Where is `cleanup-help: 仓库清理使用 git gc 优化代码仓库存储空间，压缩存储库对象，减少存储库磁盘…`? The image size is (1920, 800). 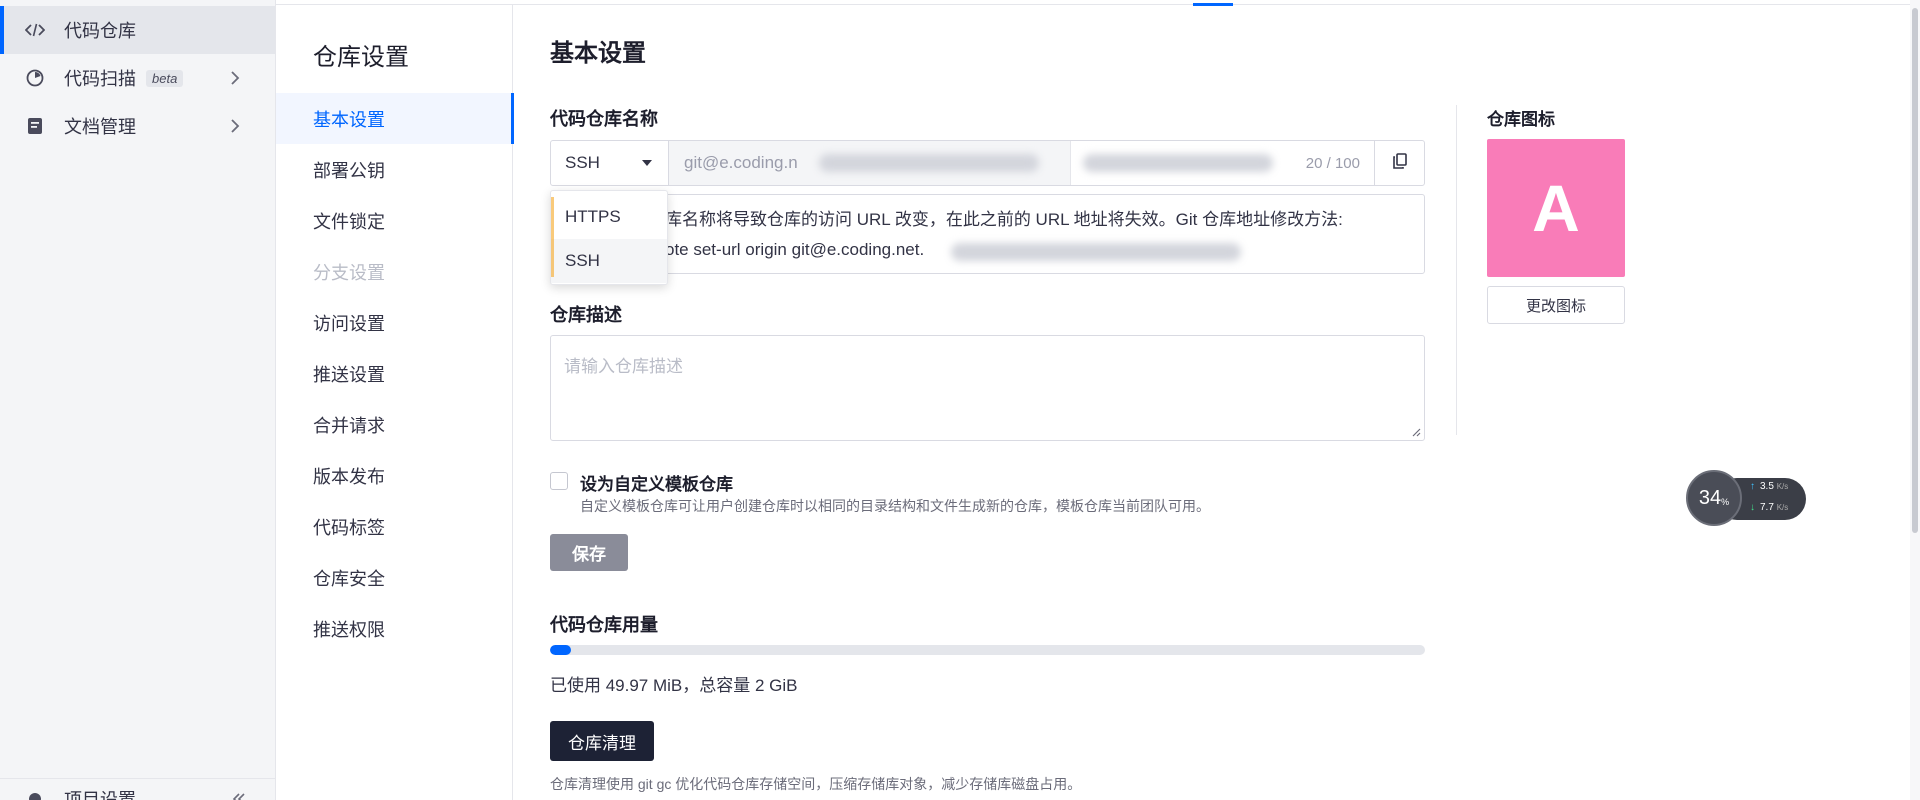
cleanup-help: 仓库清理使用 git gc 优化代码仓库存储空间，压缩存储库对象，减少存储库磁盘… is located at coordinates (816, 784).